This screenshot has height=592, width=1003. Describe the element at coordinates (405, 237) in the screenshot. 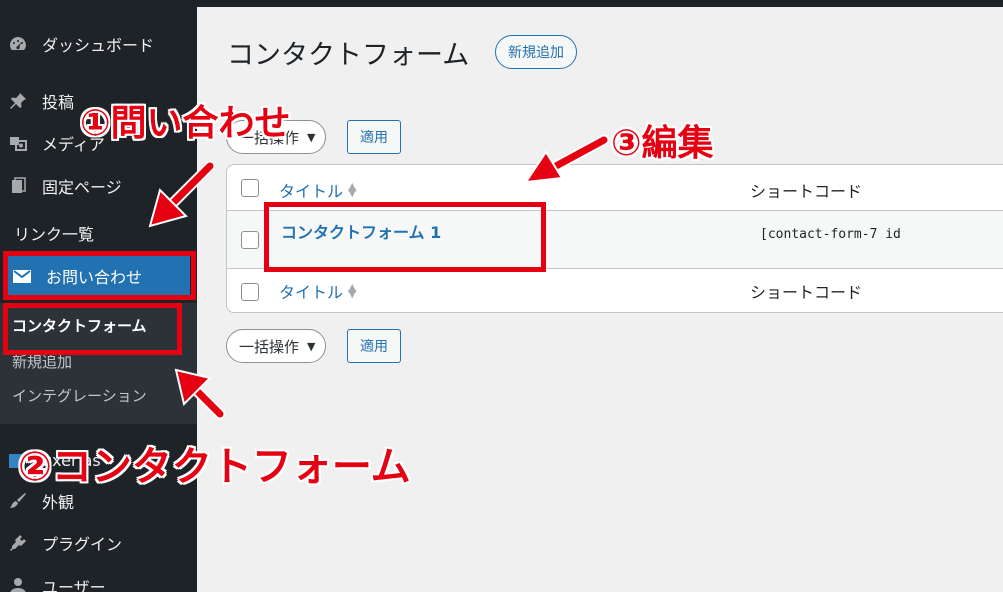

I see `highlight-form-title` at that location.